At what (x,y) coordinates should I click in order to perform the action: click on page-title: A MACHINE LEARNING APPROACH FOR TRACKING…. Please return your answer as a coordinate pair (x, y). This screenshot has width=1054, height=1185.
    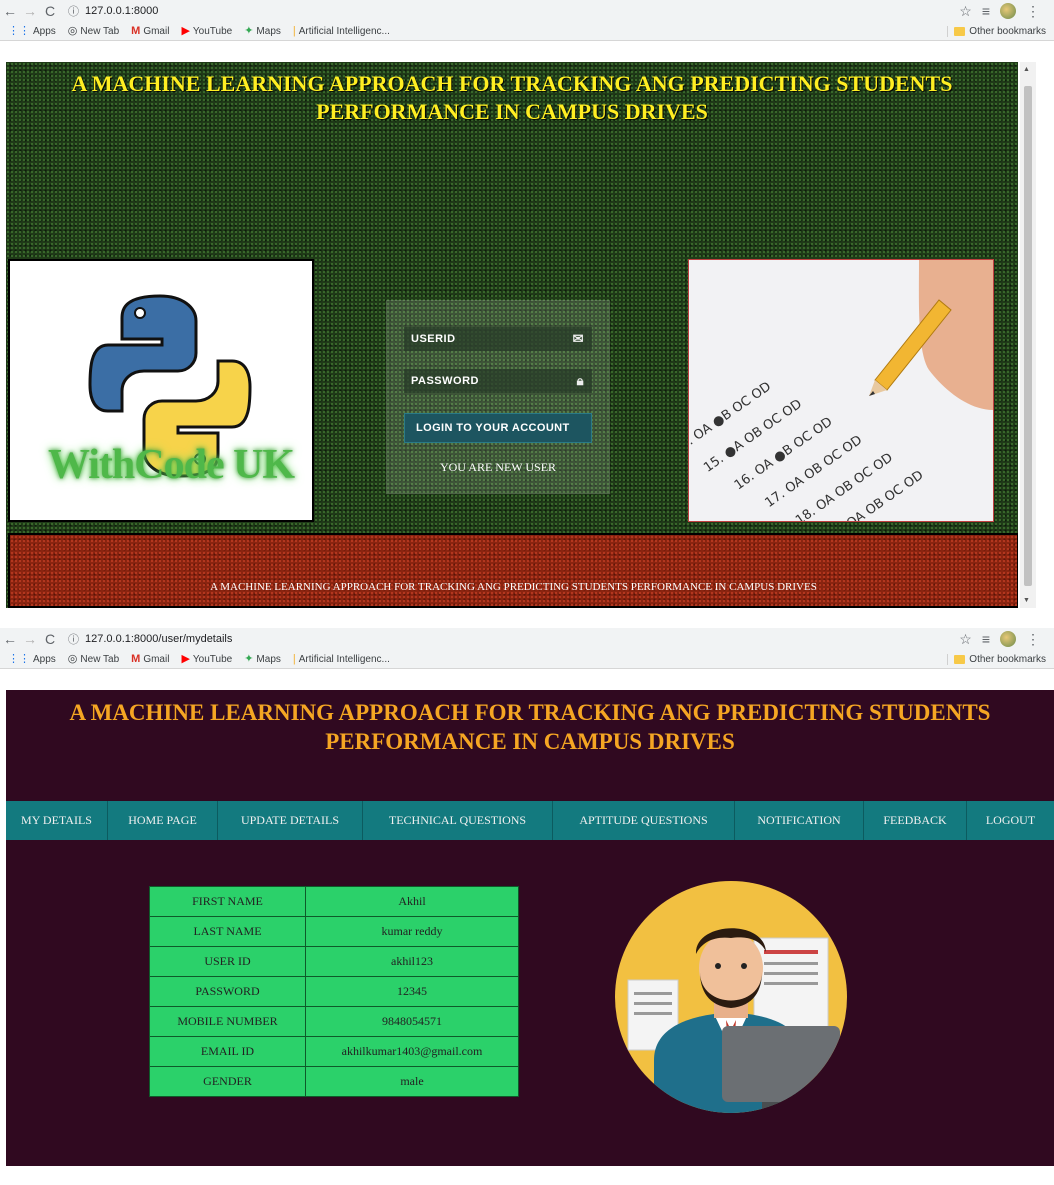
    Looking at the image, I should click on (530, 727).